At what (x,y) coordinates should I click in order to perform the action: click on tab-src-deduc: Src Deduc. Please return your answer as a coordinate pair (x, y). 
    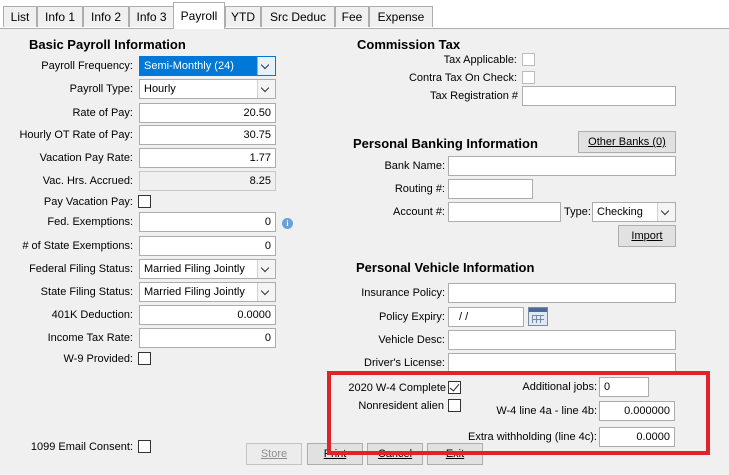
    Looking at the image, I should click on (298, 16).